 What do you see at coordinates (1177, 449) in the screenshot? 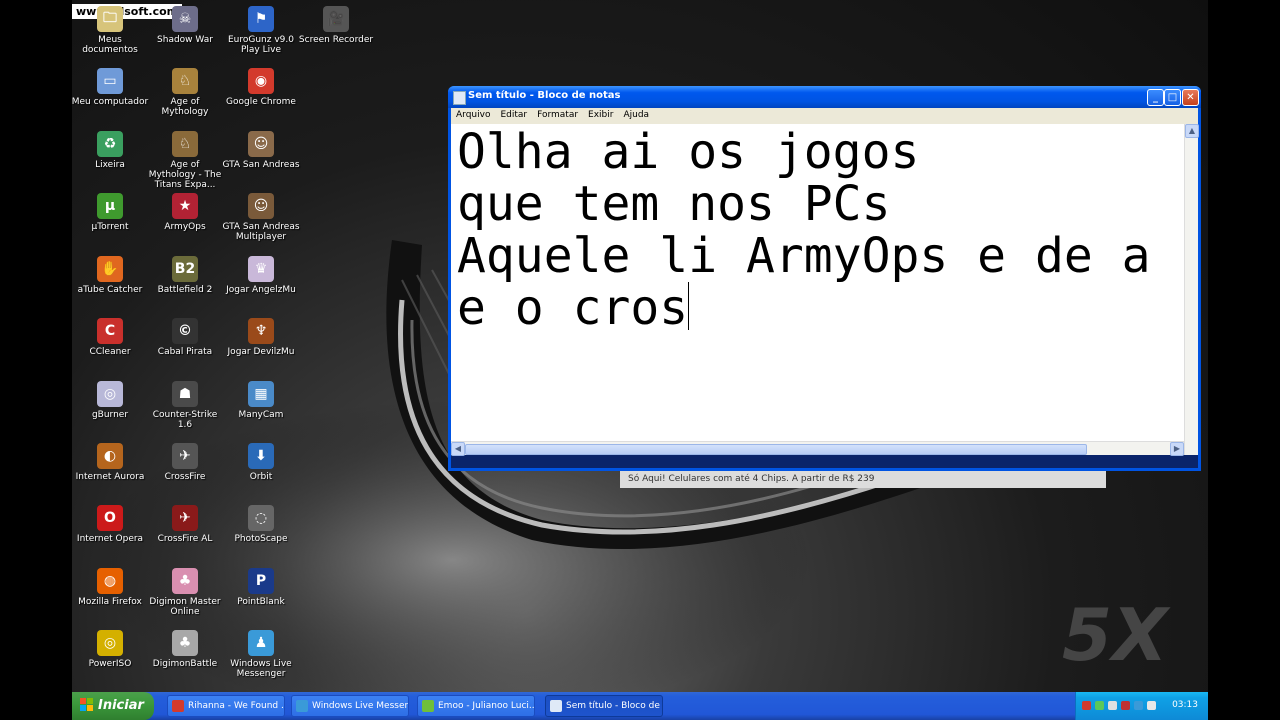
I see `scroll-right-arrow-icon: ▶` at bounding box center [1177, 449].